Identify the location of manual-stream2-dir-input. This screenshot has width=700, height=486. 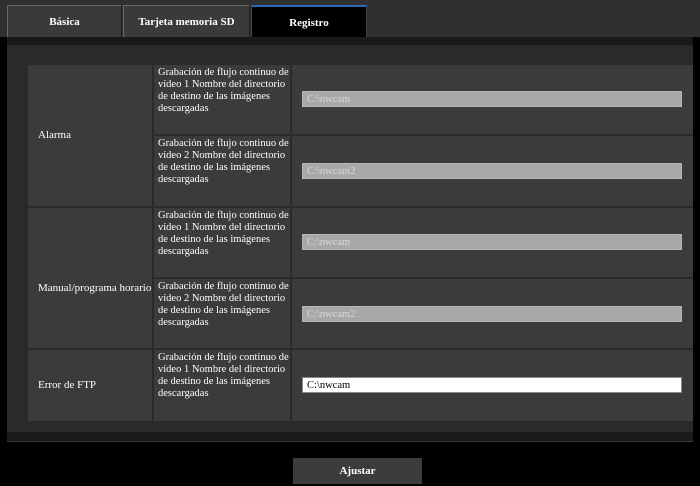
(492, 314).